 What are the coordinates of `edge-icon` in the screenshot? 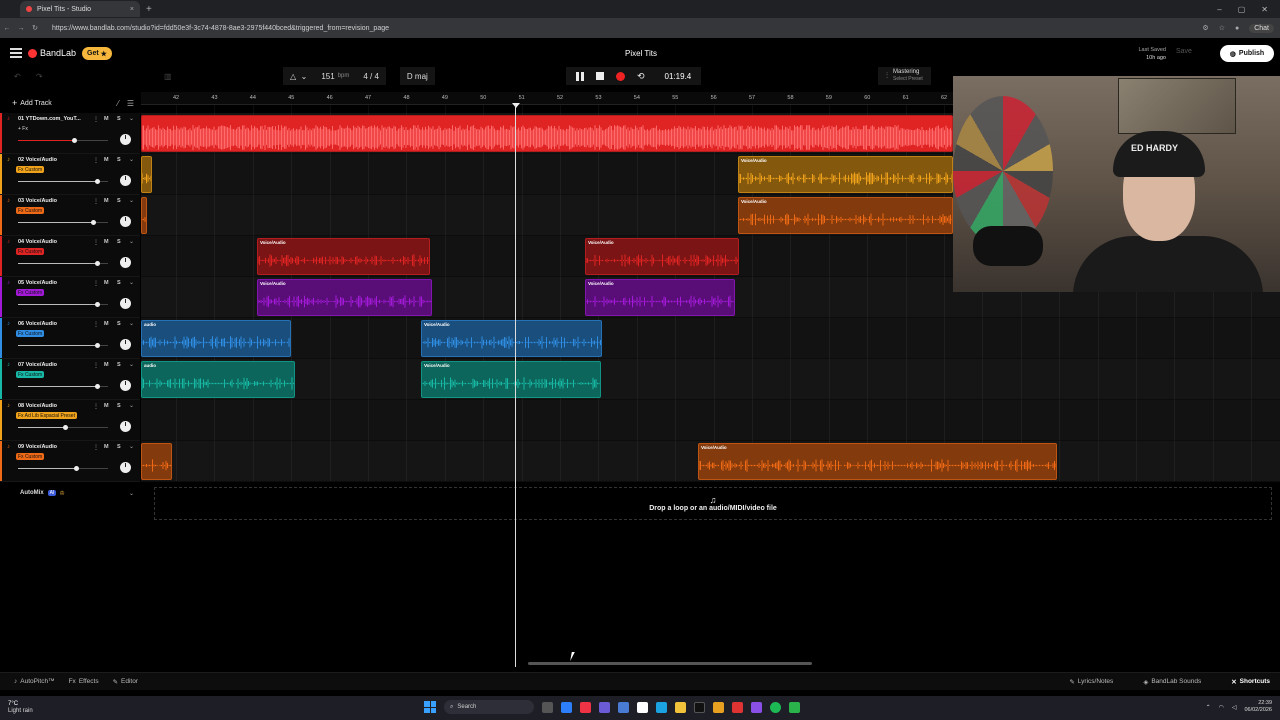 It's located at (661, 707).